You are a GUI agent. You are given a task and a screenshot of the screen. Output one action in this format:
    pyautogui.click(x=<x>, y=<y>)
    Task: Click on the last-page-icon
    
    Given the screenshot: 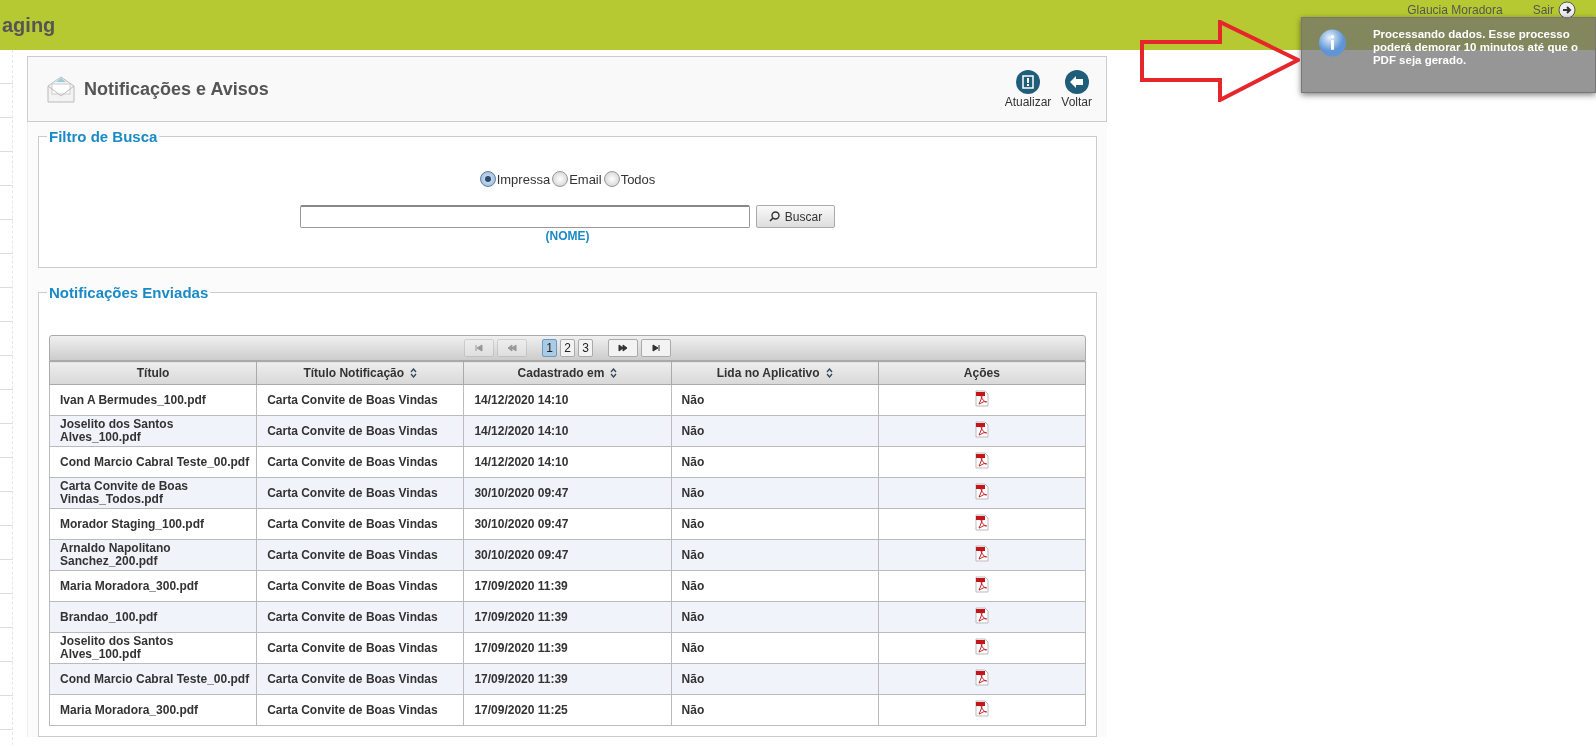 What is the action you would take?
    pyautogui.click(x=656, y=348)
    